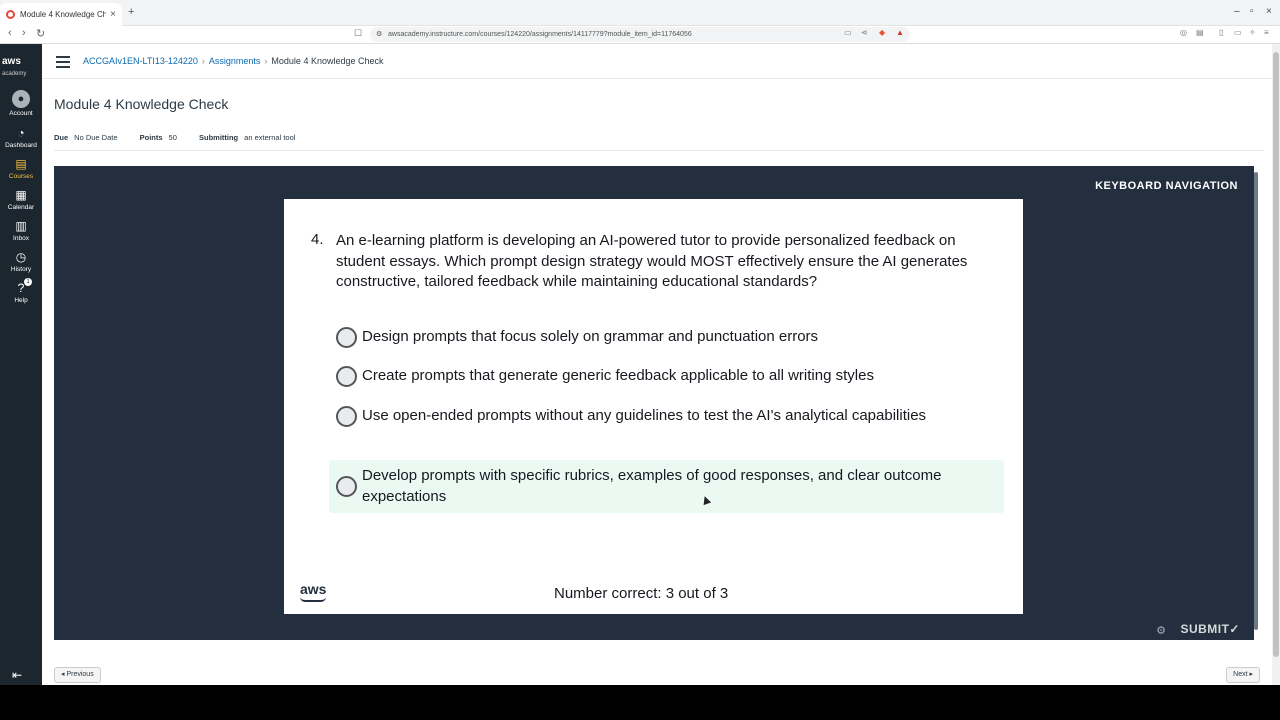 The image size is (1280, 720). What do you see at coordinates (96, 137) in the screenshot?
I see `due-value: No Due Date` at bounding box center [96, 137].